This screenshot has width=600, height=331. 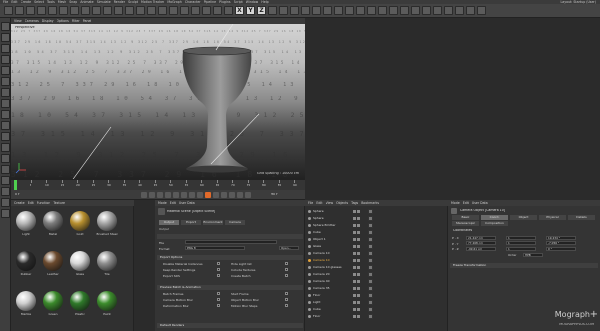 I want to click on axis-z-toggle: Z, so click(x=261, y=10).